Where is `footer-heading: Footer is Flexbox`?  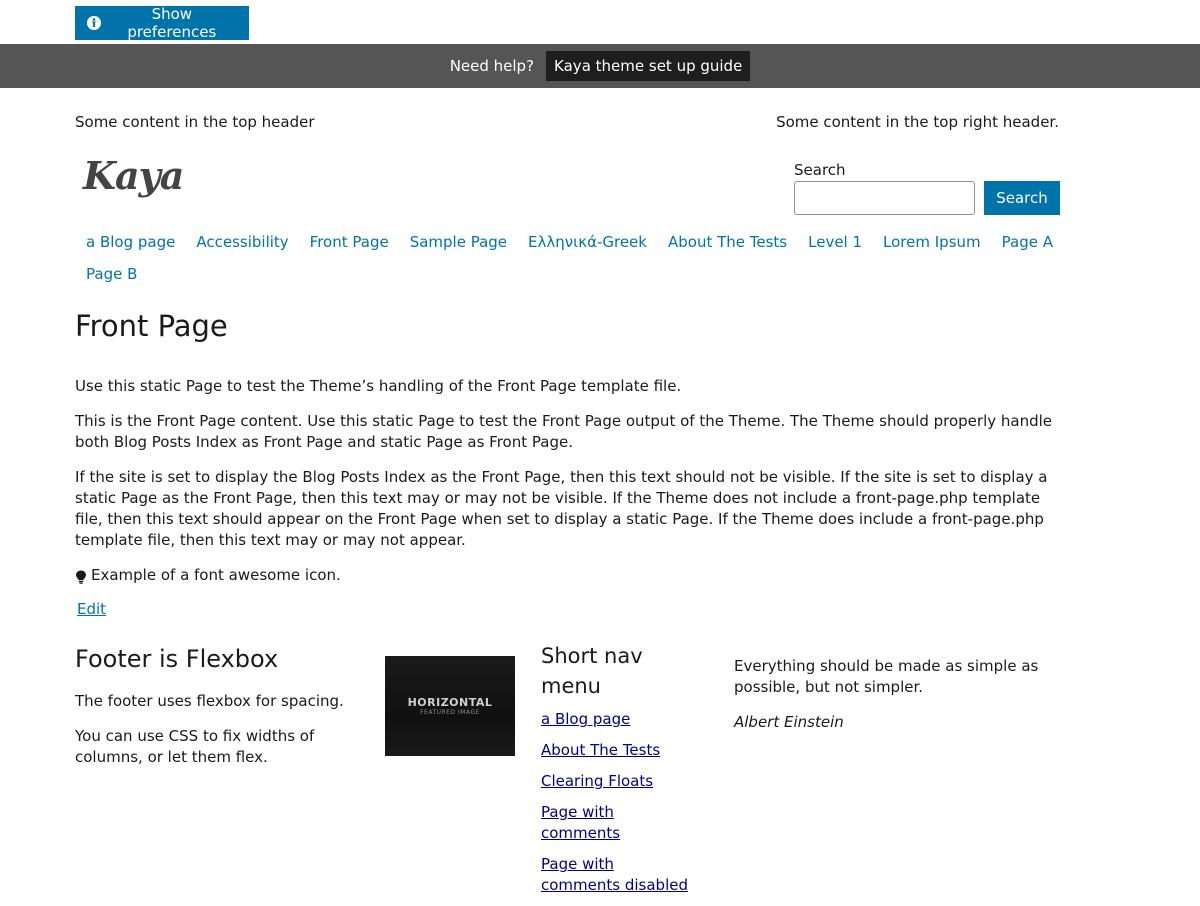
footer-heading: Footer is Flexbox is located at coordinates (177, 659).